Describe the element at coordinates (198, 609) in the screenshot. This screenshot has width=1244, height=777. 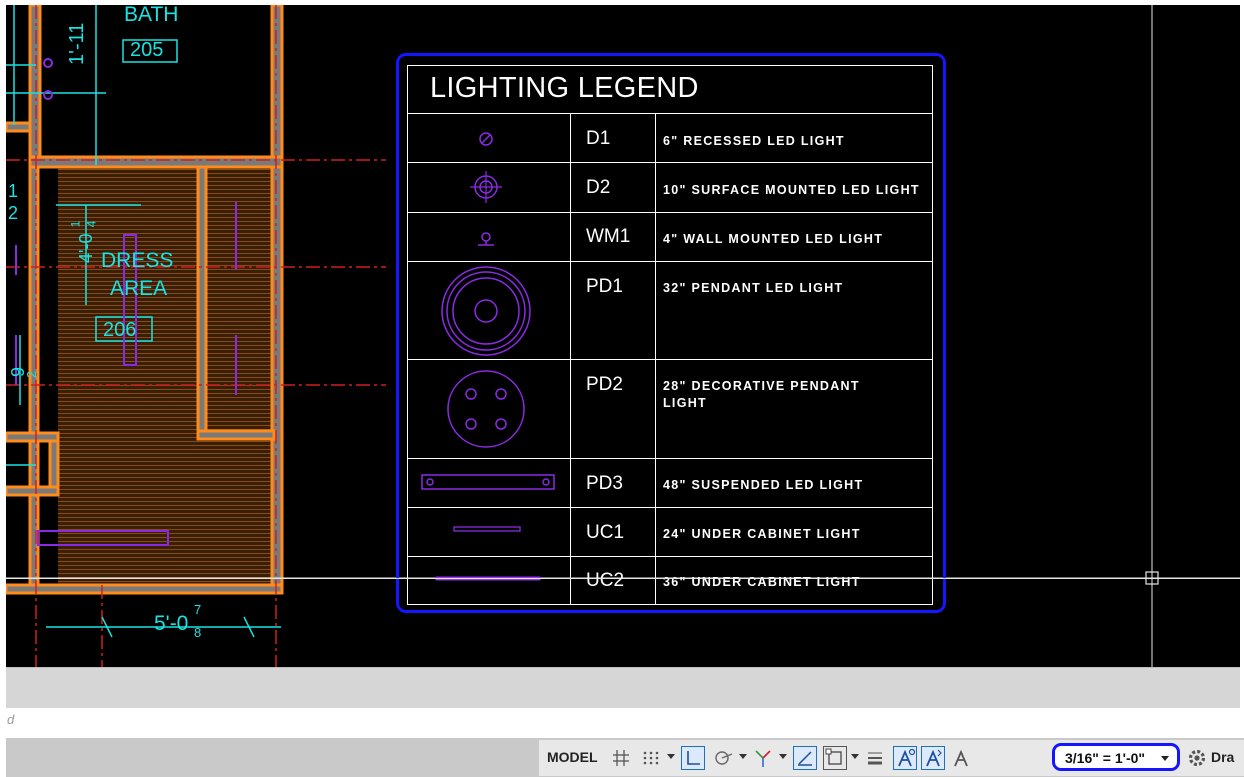
I see `dimension-bottom-frac-num: 7` at that location.